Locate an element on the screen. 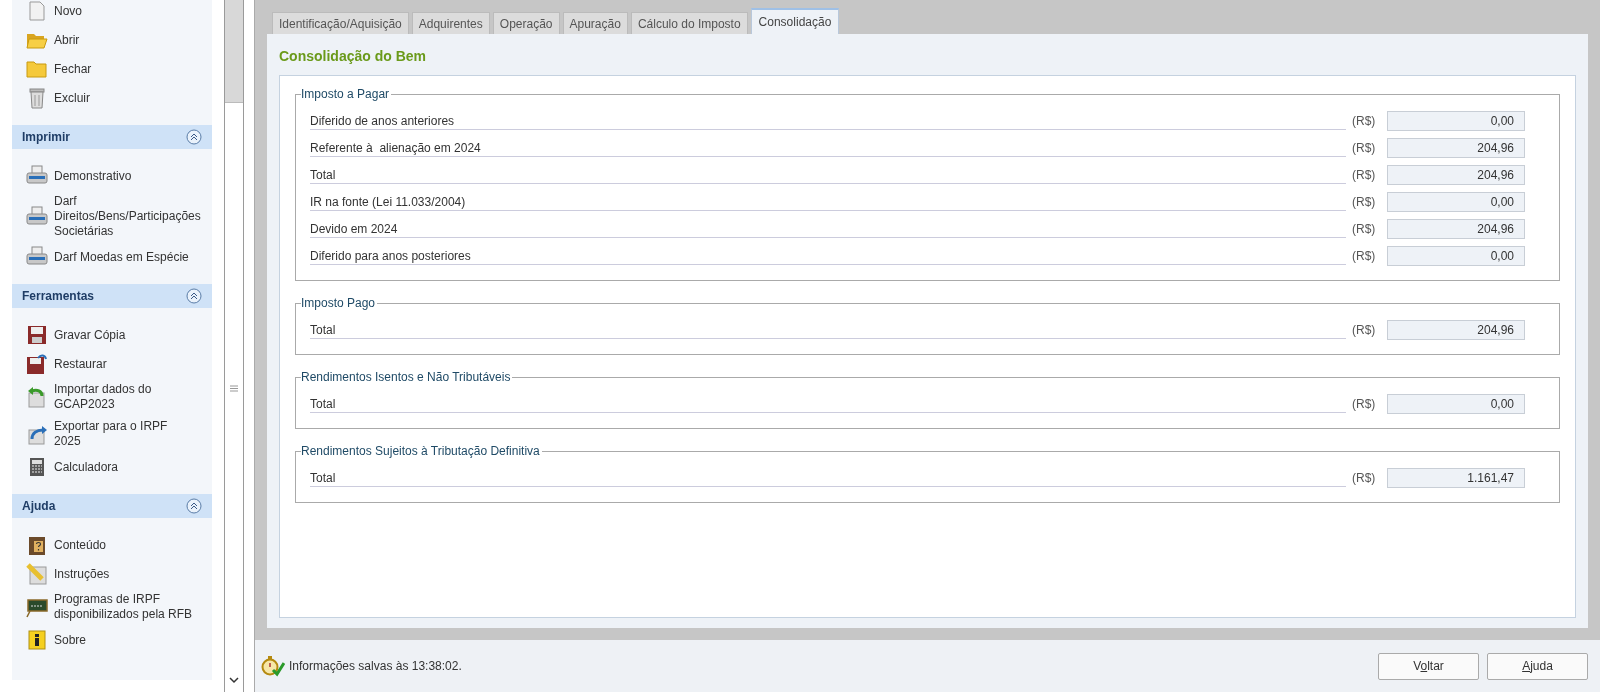  section-header: Ferramentas is located at coordinates (112, 296).